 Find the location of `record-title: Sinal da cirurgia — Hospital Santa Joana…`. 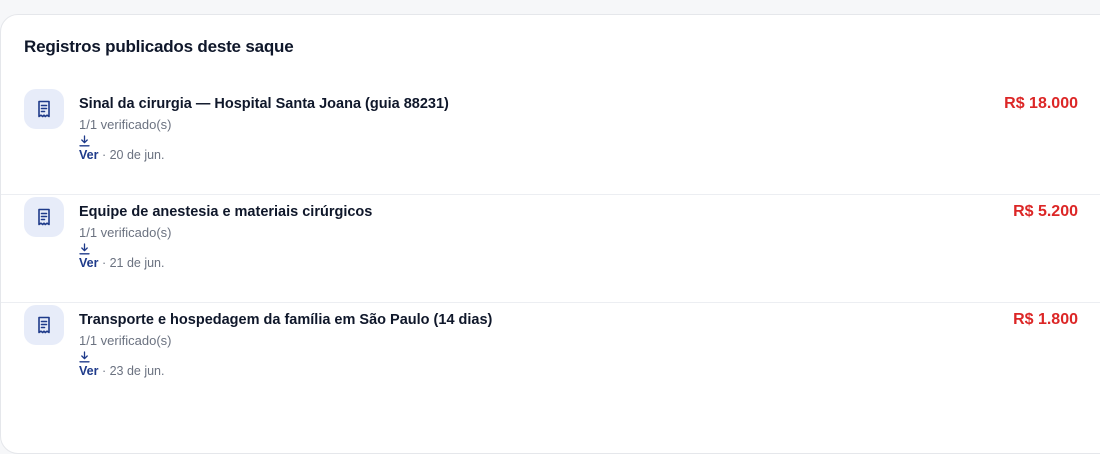

record-title: Sinal da cirurgia — Hospital Santa Joana… is located at coordinates (264, 104).